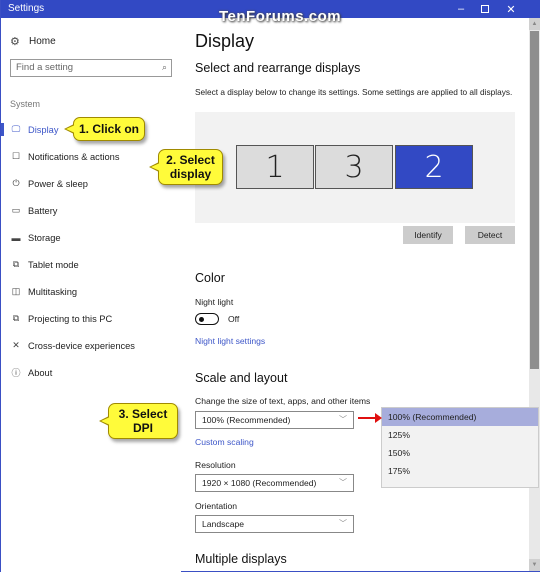 The image size is (540, 572). Describe the element at coordinates (234, 319) in the screenshot. I see `night-light-state: Off` at that location.